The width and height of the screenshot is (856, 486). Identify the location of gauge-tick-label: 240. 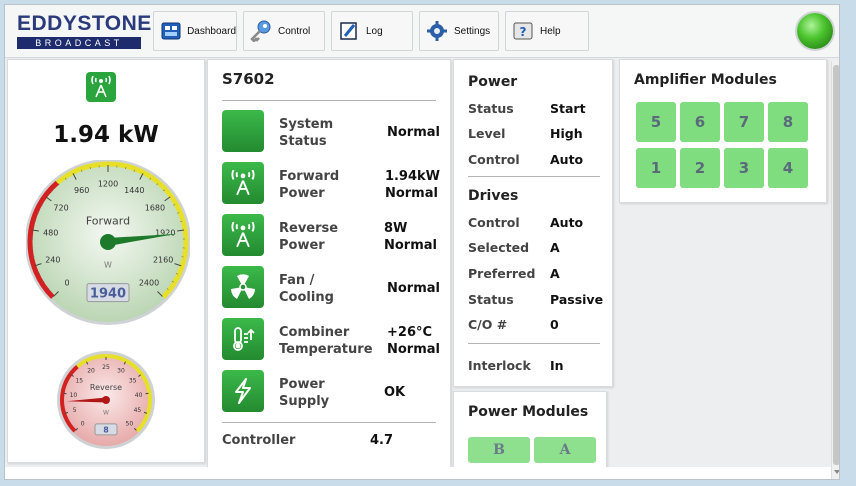
(52, 260).